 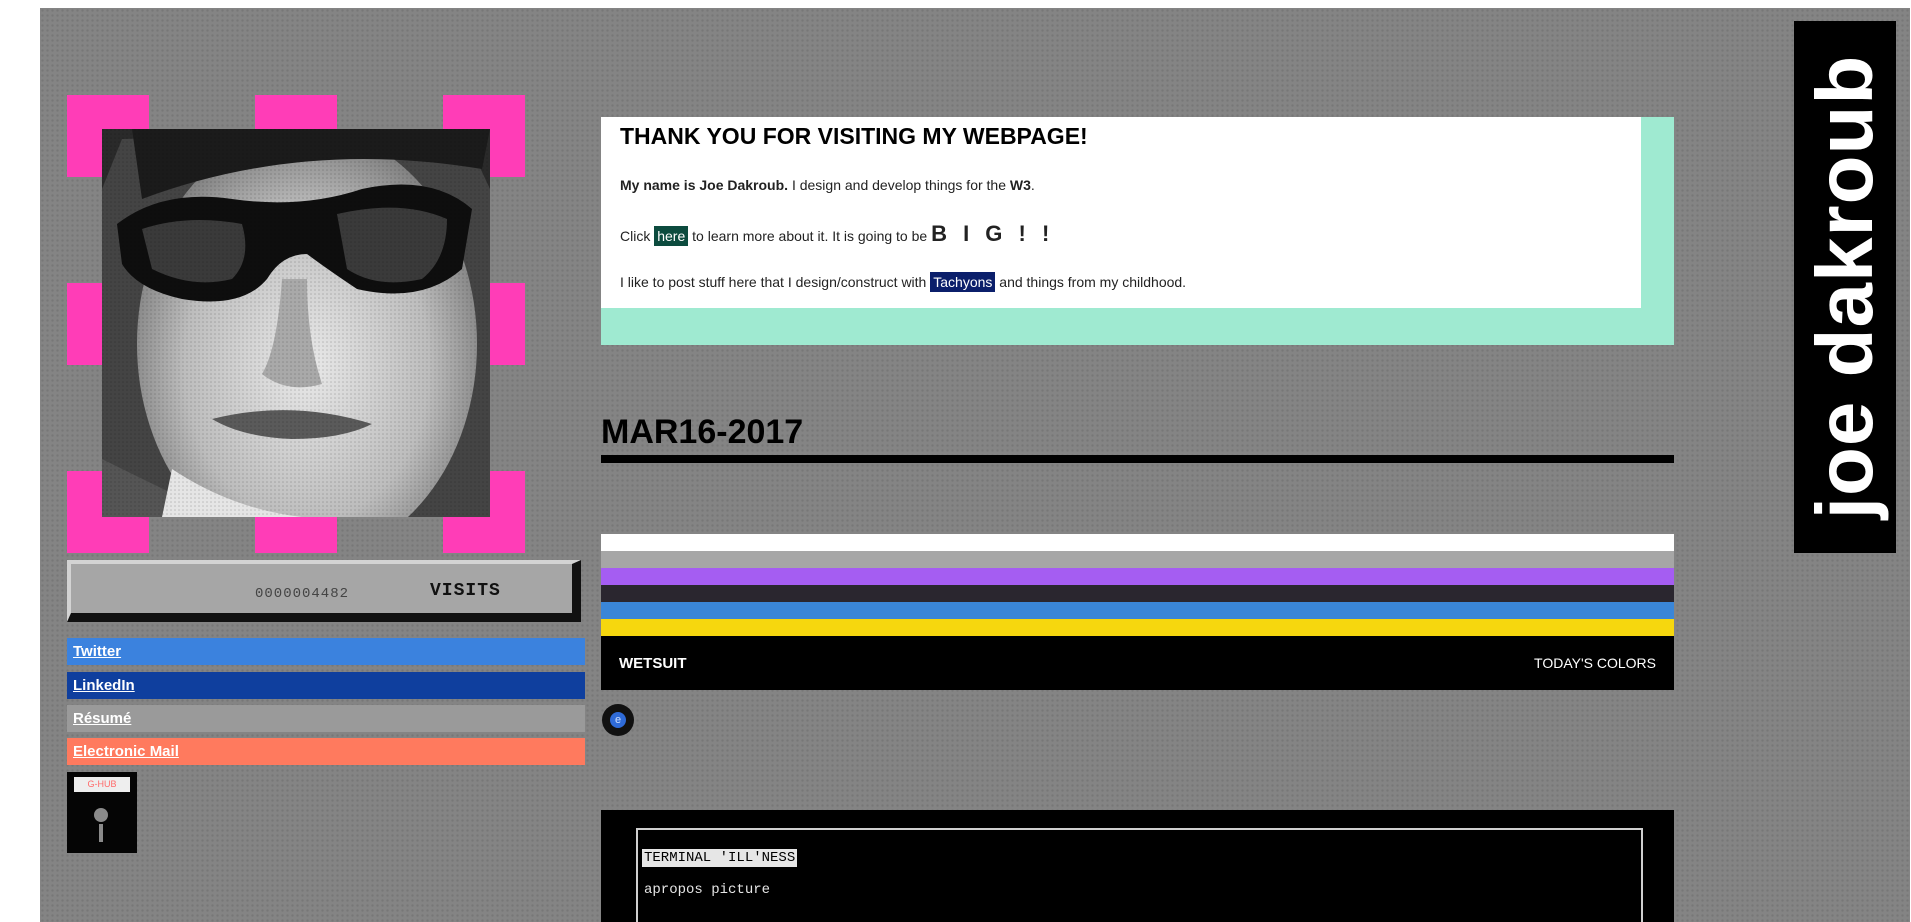 What do you see at coordinates (97, 651) in the screenshot?
I see `twitter-link-label: Twitter` at bounding box center [97, 651].